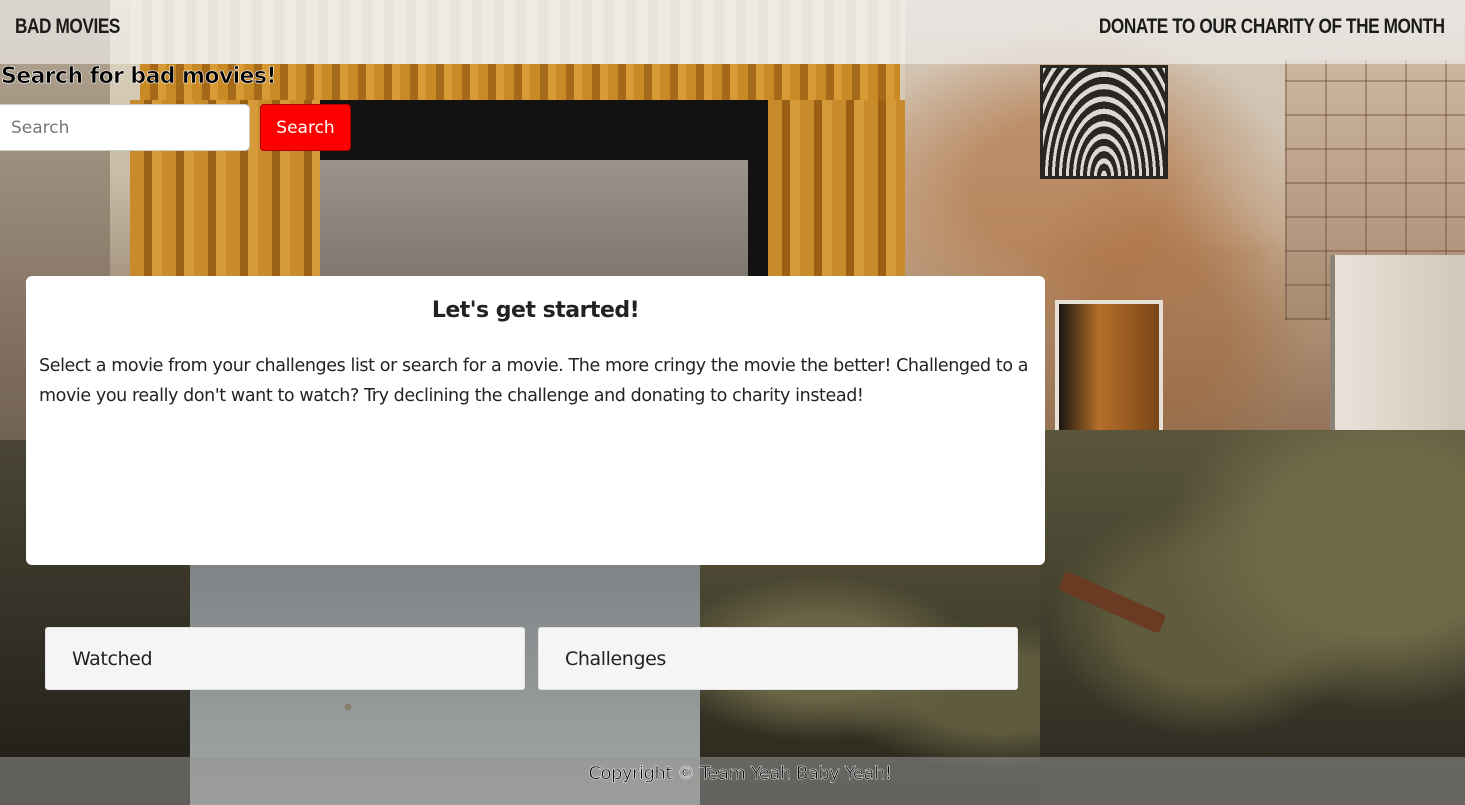 The width and height of the screenshot is (1465, 805). I want to click on brand-logo-link: BAD MOVIES, so click(67, 27).